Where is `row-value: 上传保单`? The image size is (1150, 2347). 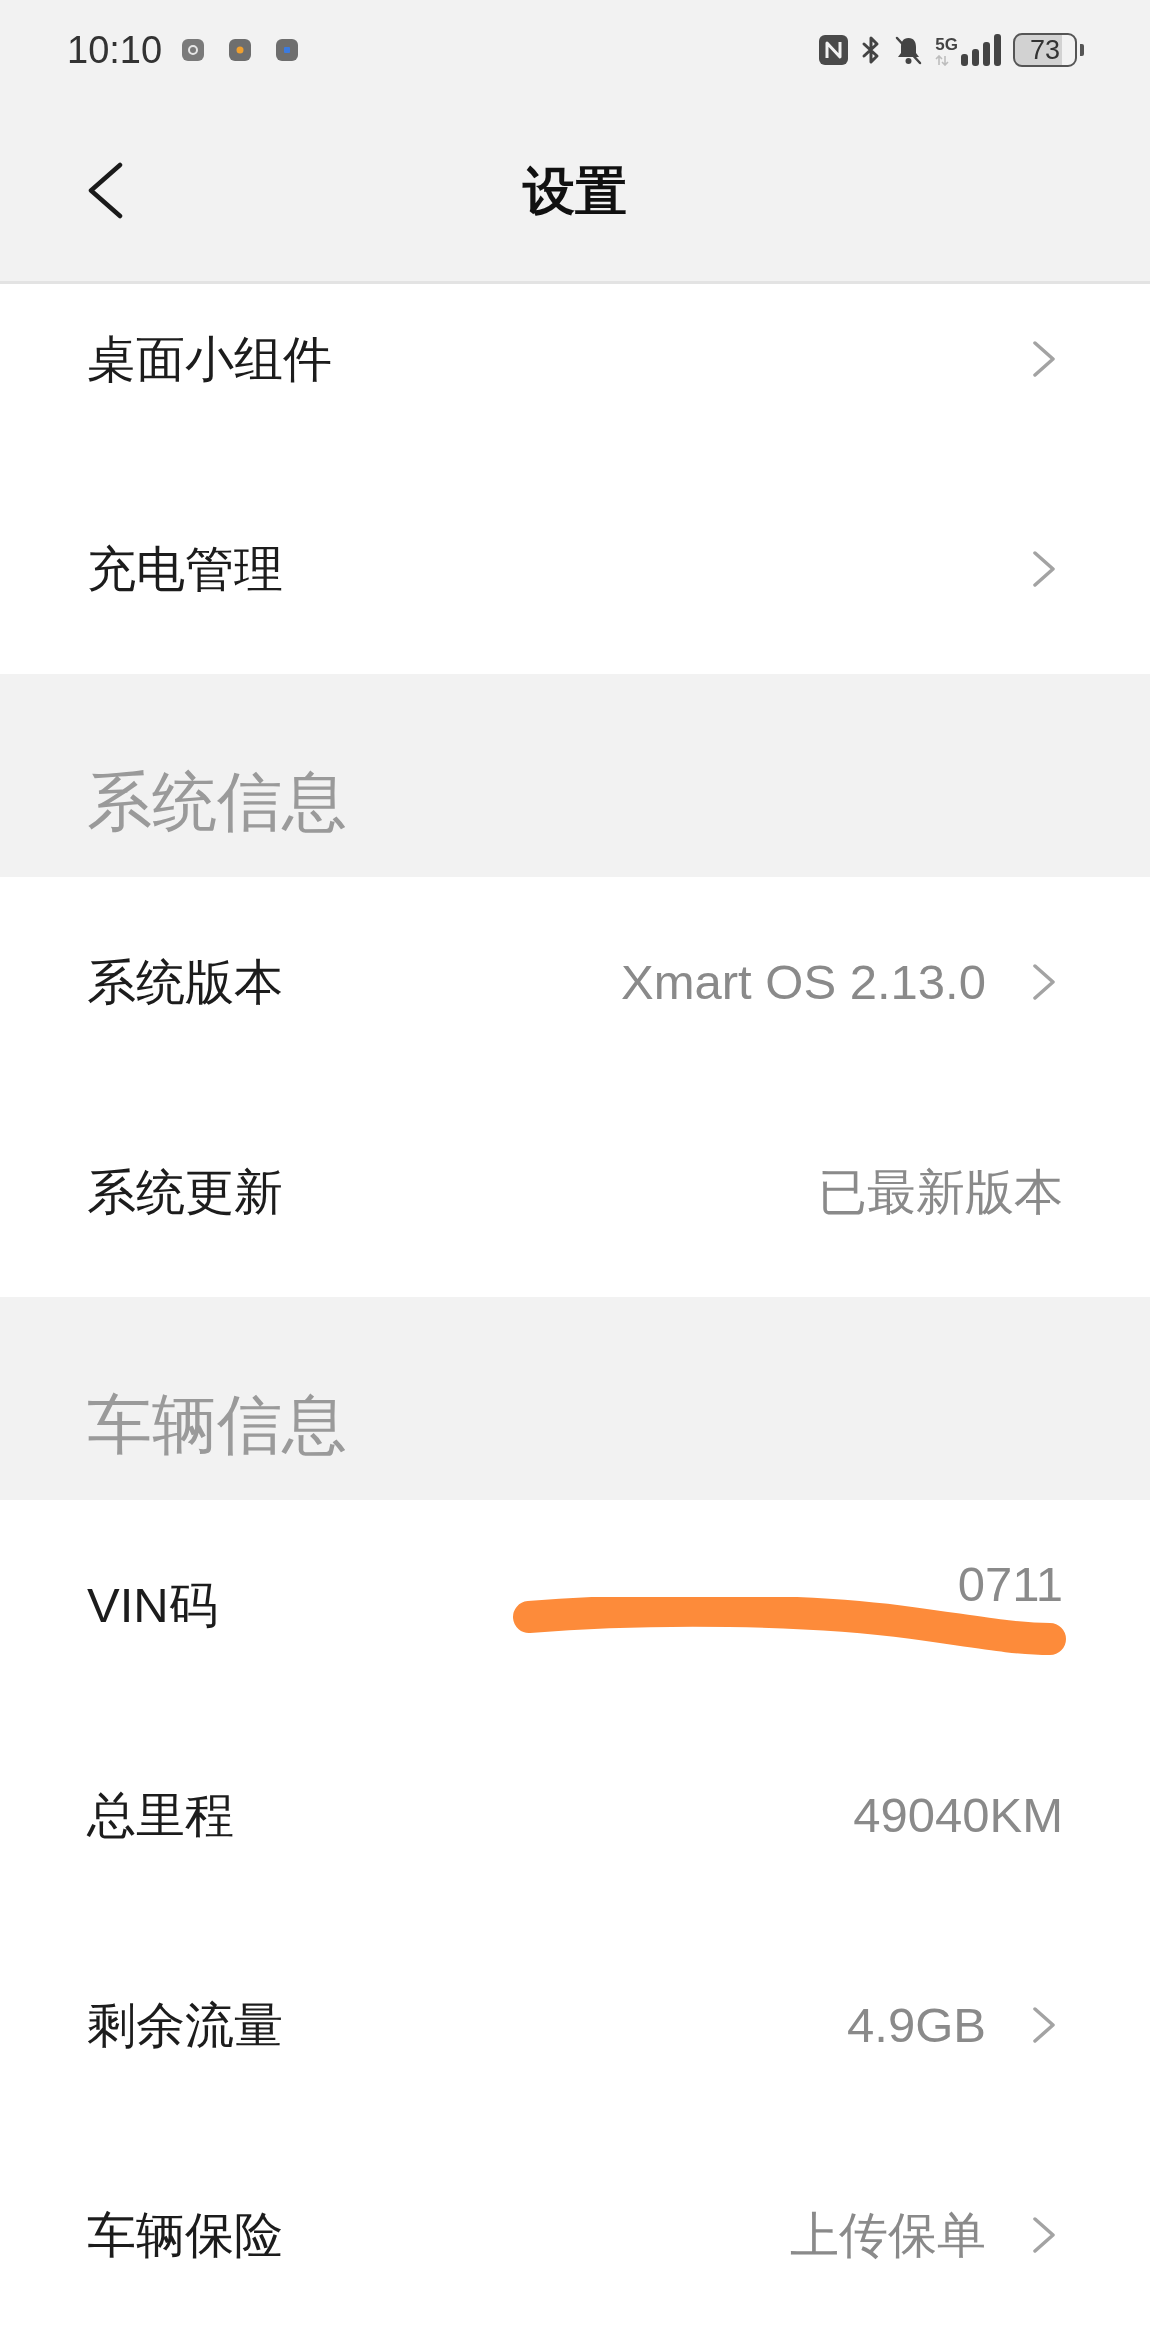 row-value: 上传保单 is located at coordinates (888, 2235).